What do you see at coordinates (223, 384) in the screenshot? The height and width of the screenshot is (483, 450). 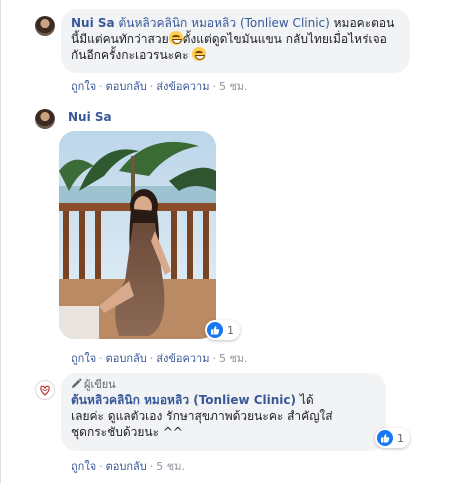 I see `author-badge: ผู้เขียน` at bounding box center [223, 384].